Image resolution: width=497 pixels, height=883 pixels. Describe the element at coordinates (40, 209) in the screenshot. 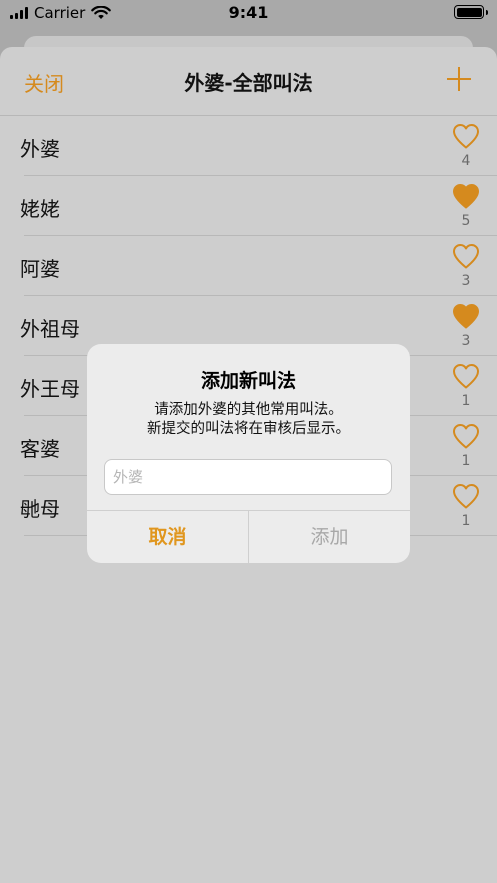

I see `name-label: 姥姥` at that location.